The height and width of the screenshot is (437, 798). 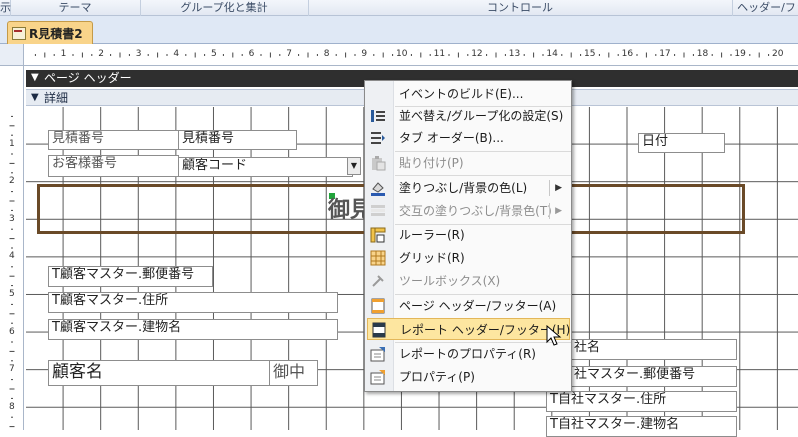 What do you see at coordinates (265, 167) in the screenshot?
I see `customer-code-combobox: 顧客コード` at bounding box center [265, 167].